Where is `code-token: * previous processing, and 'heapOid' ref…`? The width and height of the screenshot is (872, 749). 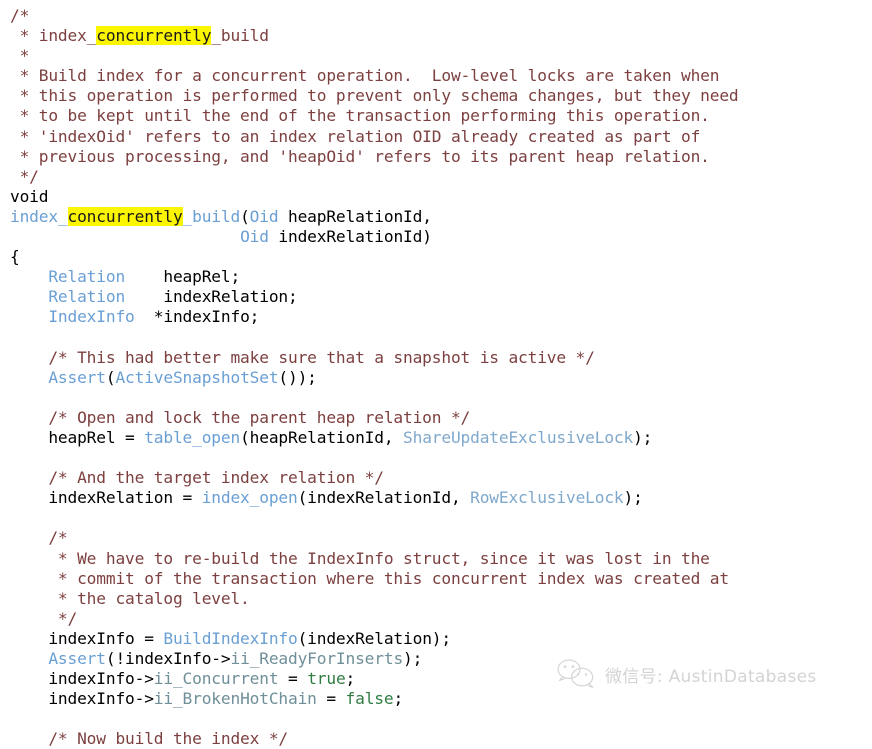 code-token: * previous processing, and 'heapOid' ref… is located at coordinates (360, 156).